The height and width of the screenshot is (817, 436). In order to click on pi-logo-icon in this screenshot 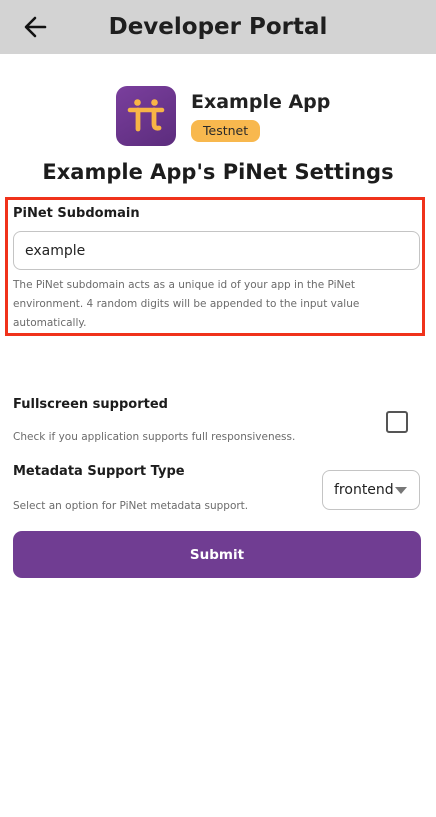, I will do `click(146, 115)`.